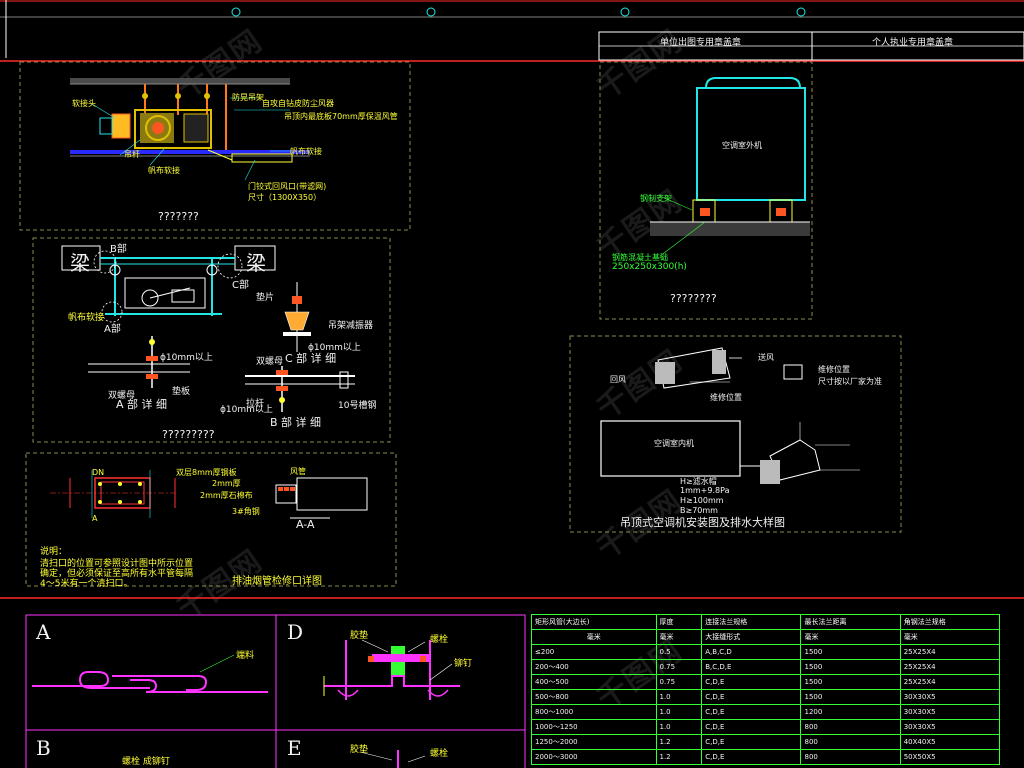 The width and height of the screenshot is (1024, 768). I want to click on detail2-label: C部, so click(240, 285).